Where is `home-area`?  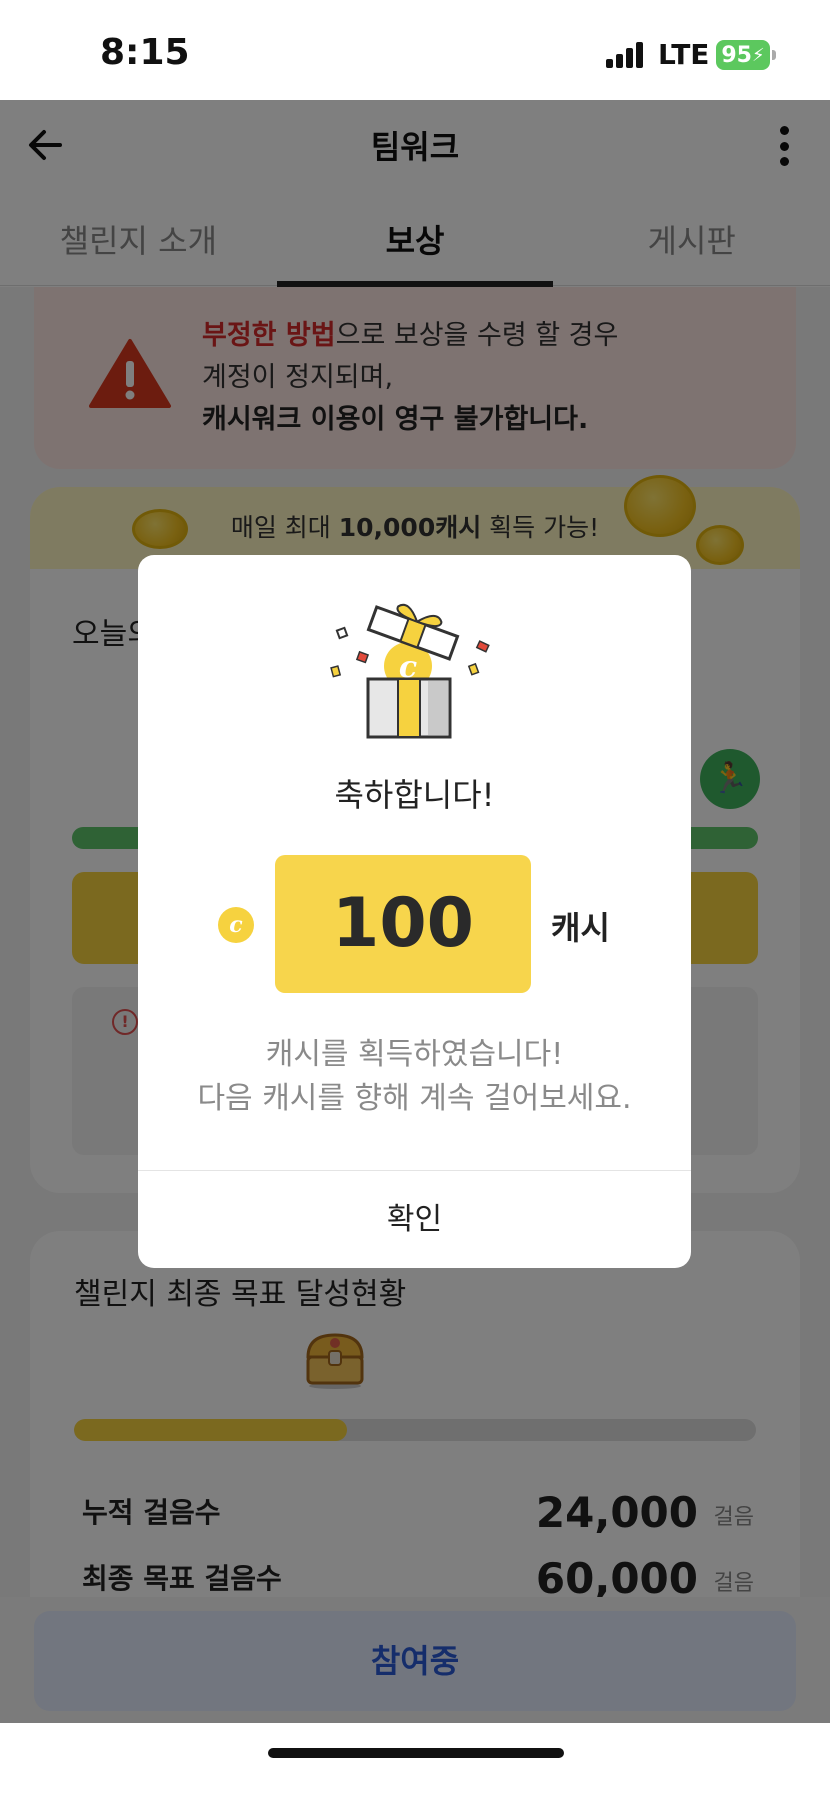
home-area is located at coordinates (415, 1759).